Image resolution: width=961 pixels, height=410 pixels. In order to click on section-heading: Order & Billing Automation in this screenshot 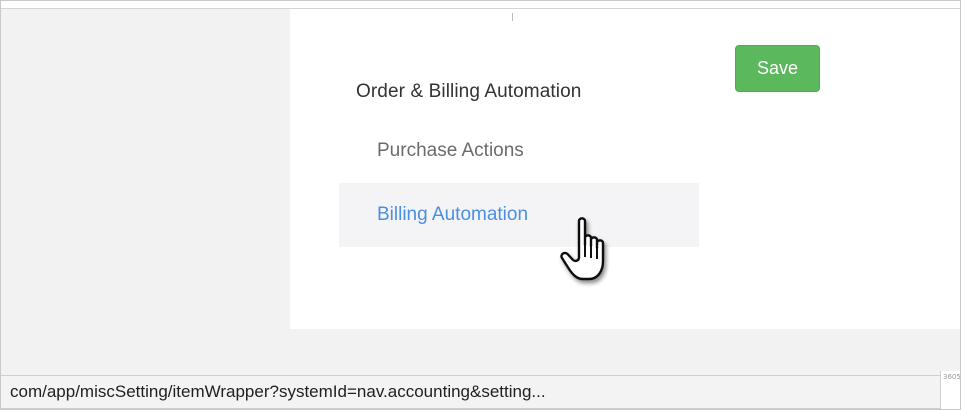, I will do `click(469, 91)`.